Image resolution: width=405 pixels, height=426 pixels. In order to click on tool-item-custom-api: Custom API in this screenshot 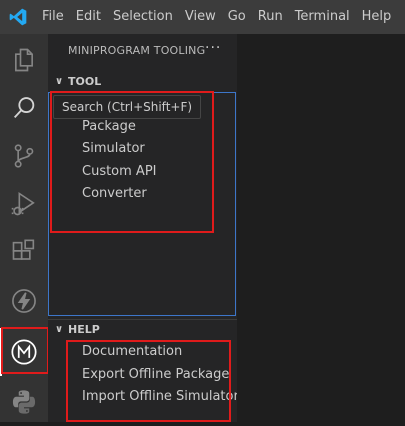, I will do `click(119, 172)`.